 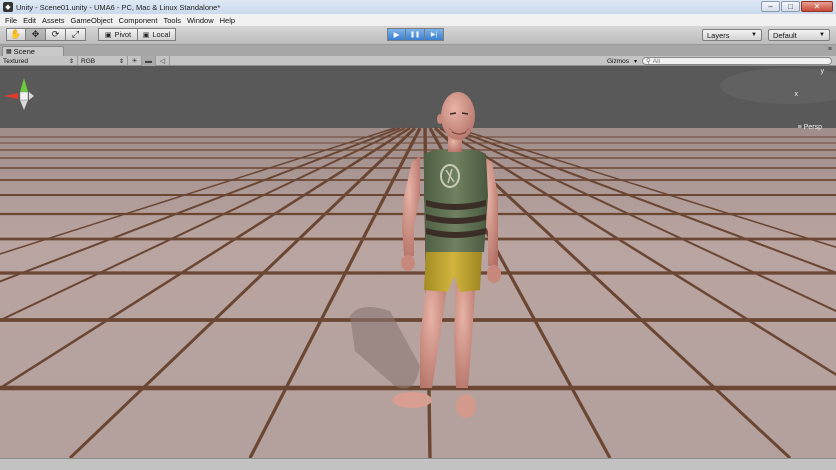 What do you see at coordinates (108, 35) in the screenshot?
I see `pivot-icon: ▣` at bounding box center [108, 35].